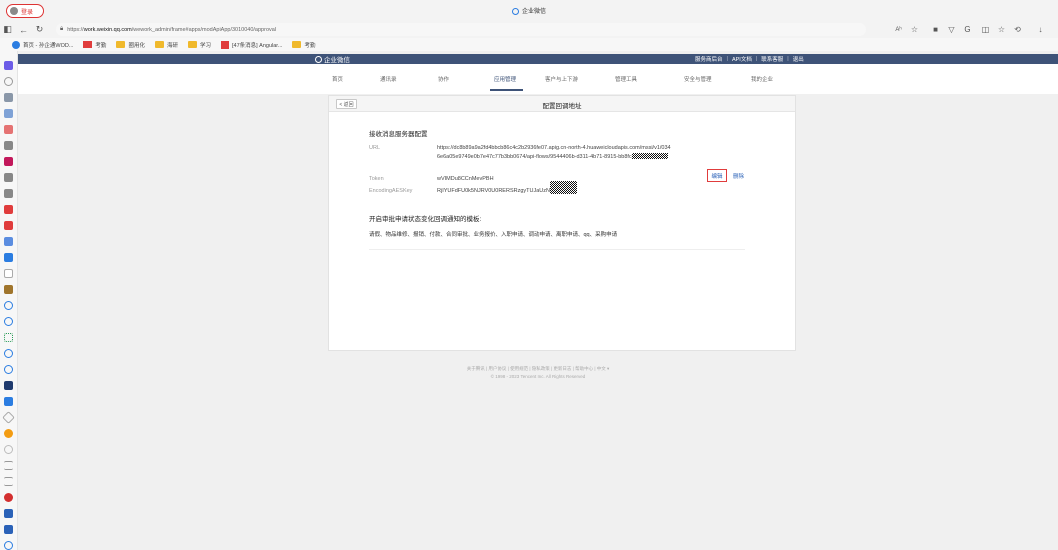 This screenshot has width=1058, height=550. Describe the element at coordinates (8, 433) in the screenshot. I see `chat-icon` at that location.